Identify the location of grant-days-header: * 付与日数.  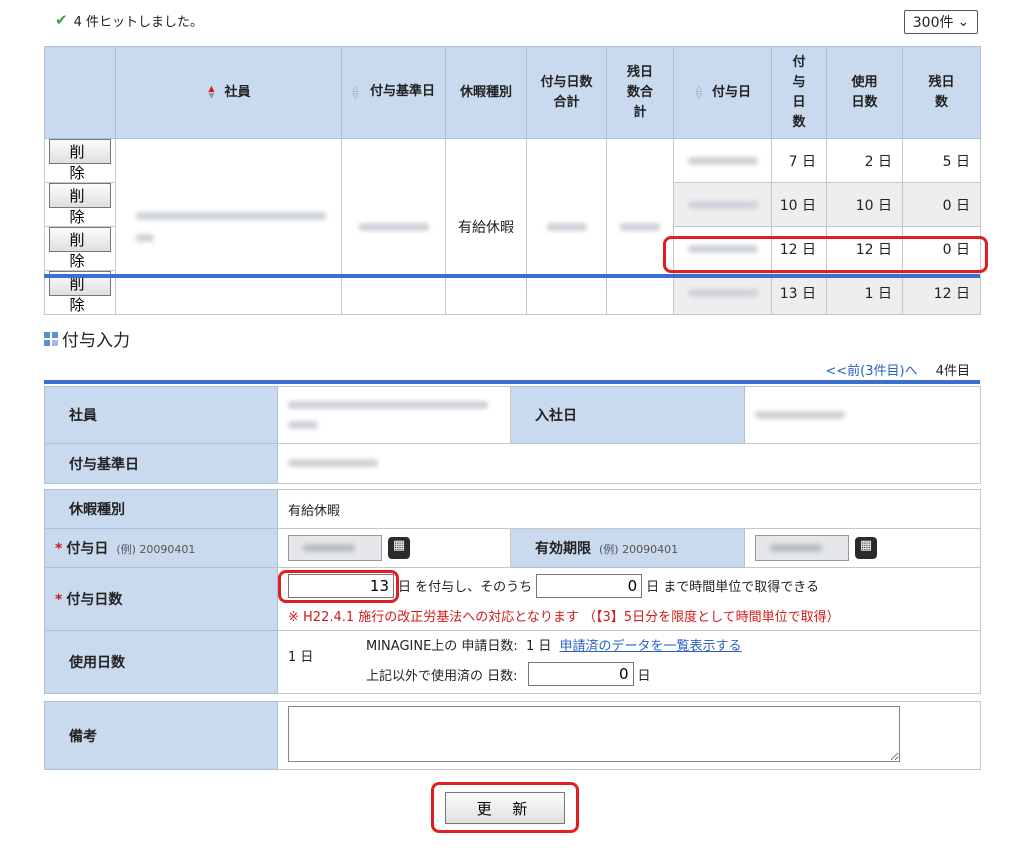
(161, 599).